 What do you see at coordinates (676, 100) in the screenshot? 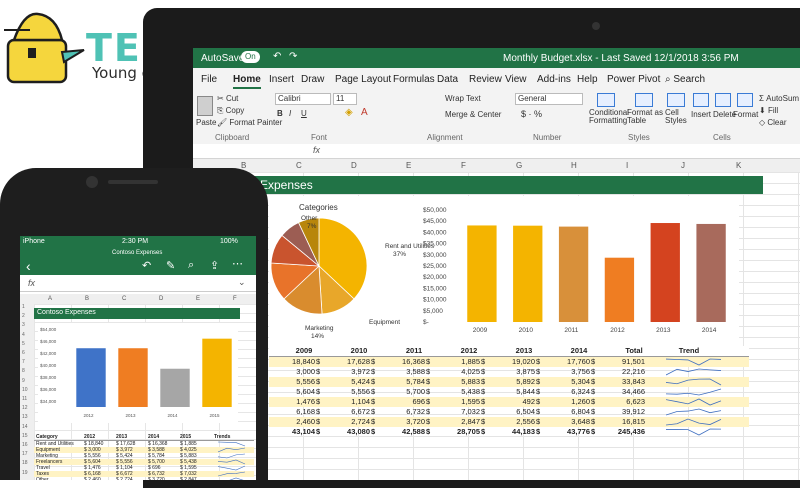
I see `cell-styles-icon` at bounding box center [676, 100].